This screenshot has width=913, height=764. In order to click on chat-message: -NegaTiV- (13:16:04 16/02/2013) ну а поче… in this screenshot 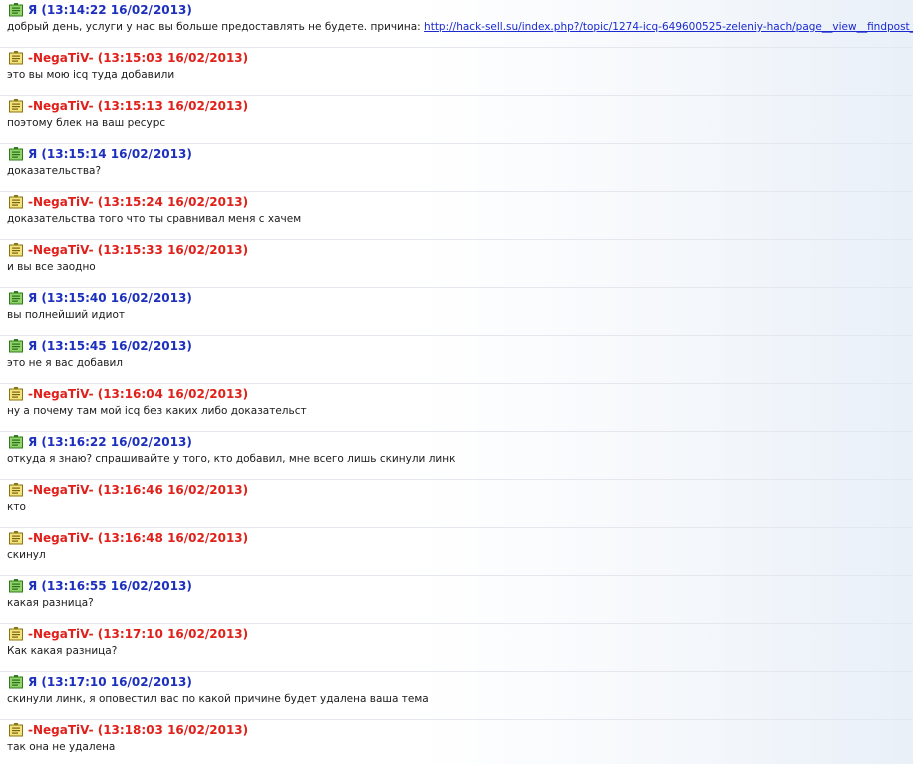, I will do `click(456, 408)`.